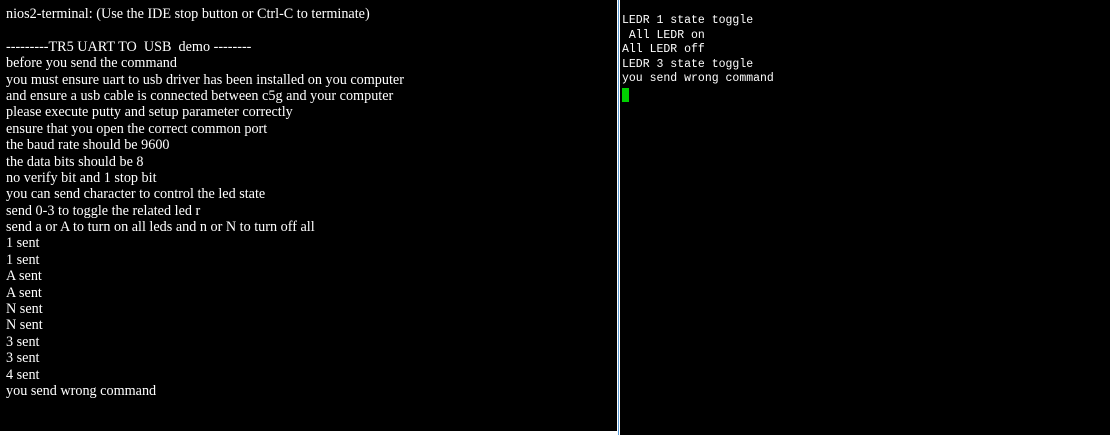 This screenshot has height=435, width=1110. Describe the element at coordinates (91, 63) in the screenshot. I see `terminal-line: before you send the command` at that location.